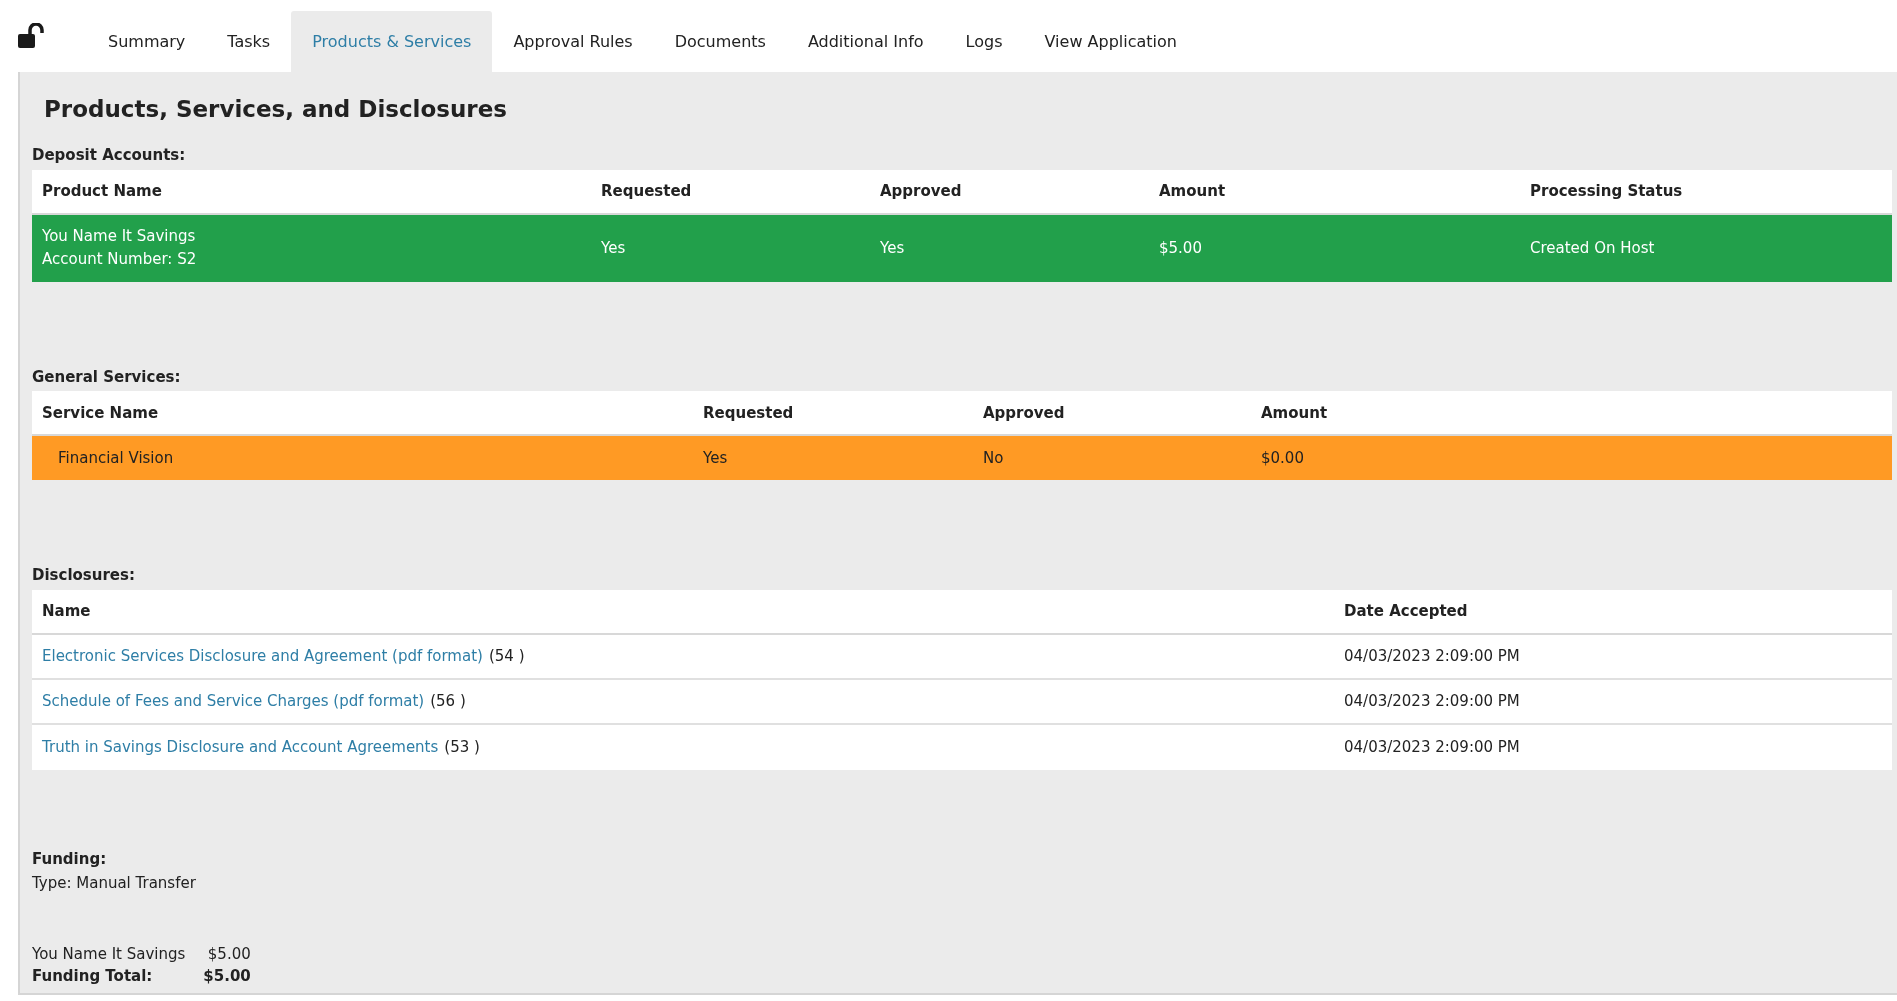  Describe the element at coordinates (993, 458) in the screenshot. I see `table-cell: No` at that location.